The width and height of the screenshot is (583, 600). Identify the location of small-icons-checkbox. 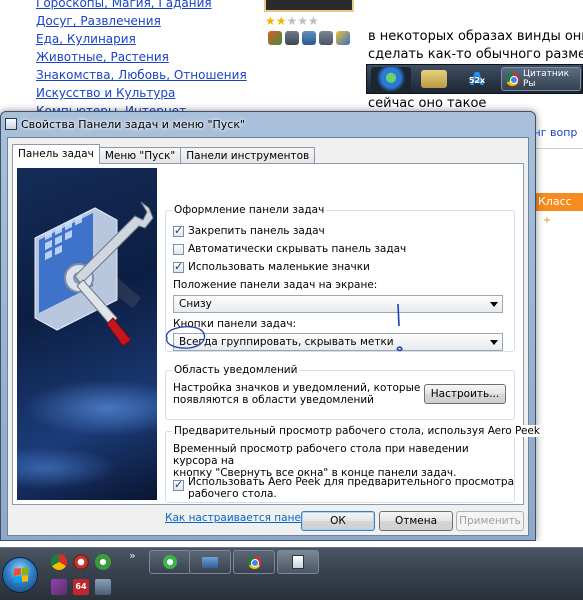
(178, 266).